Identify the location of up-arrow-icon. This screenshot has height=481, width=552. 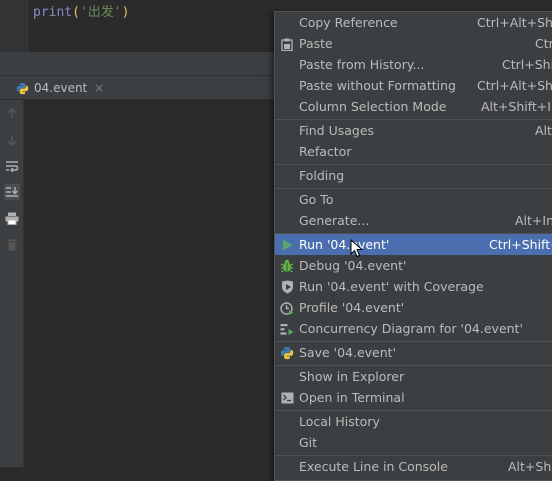
(12, 114).